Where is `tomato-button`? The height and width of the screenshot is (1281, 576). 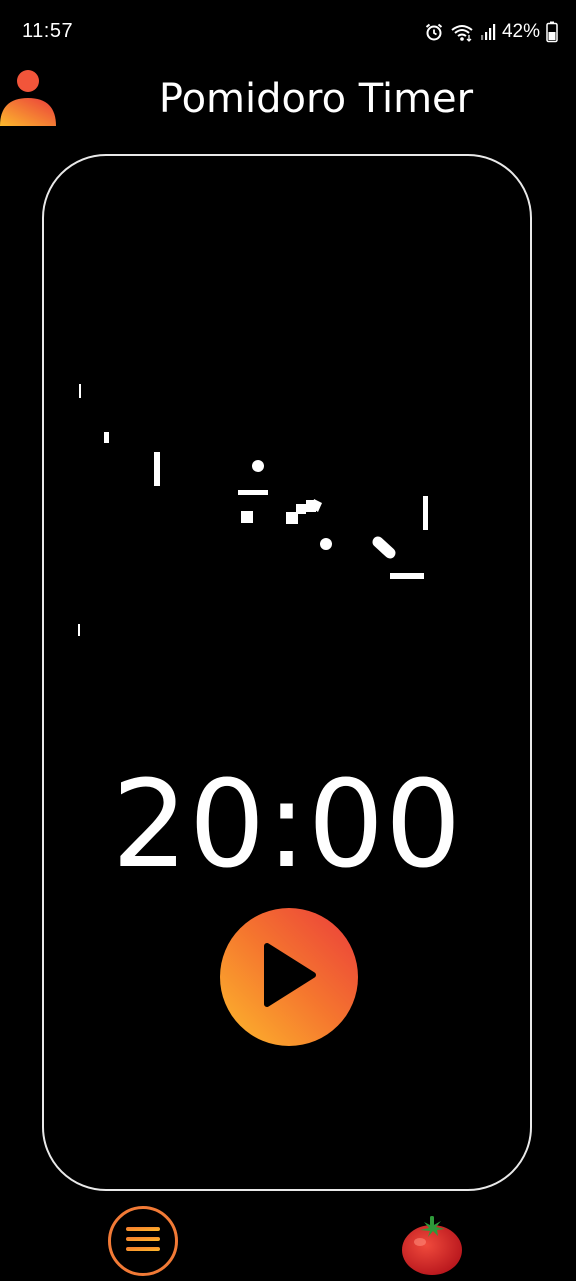 tomato-button is located at coordinates (433, 1243).